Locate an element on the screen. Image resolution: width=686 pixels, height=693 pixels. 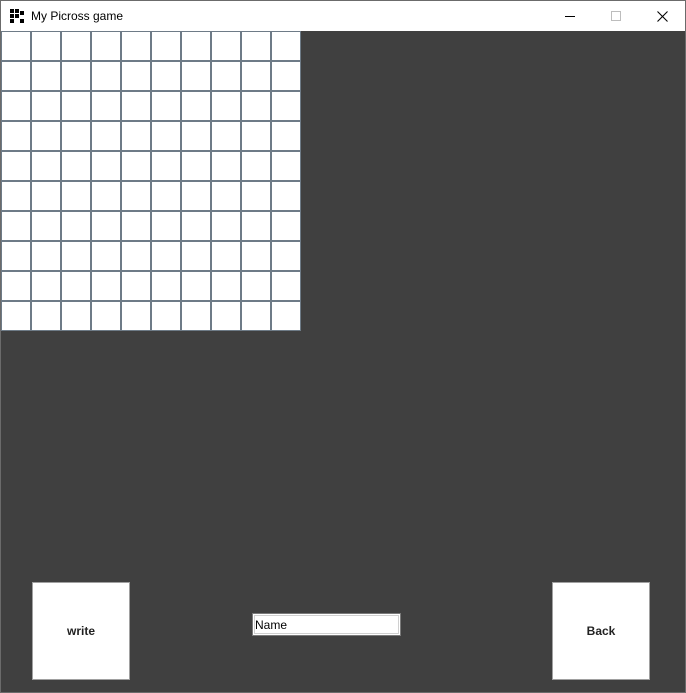
name-input is located at coordinates (326, 624).